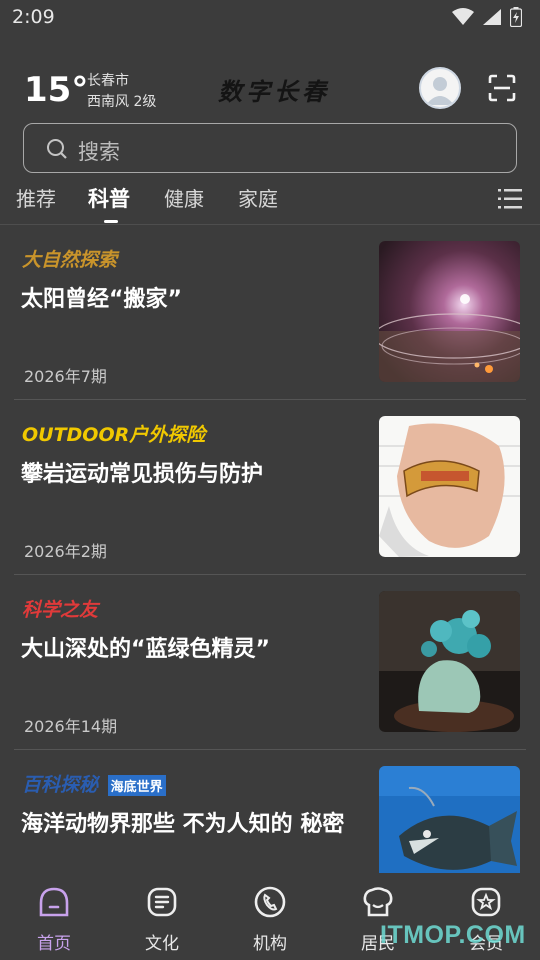 This screenshot has width=540, height=960. I want to click on magazine-source: 大自然探索, so click(70, 260).